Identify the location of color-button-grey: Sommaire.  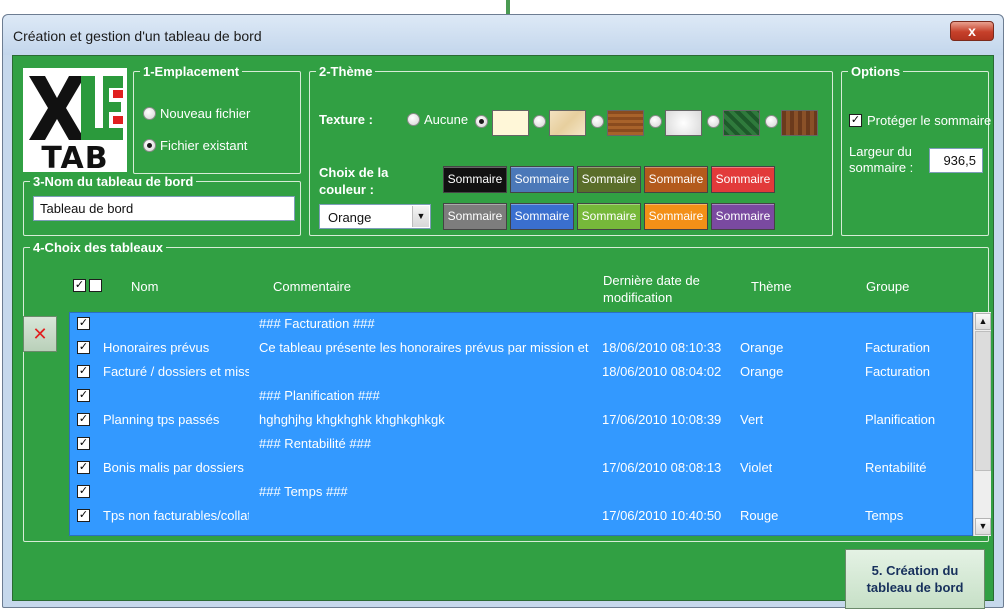
(475, 216).